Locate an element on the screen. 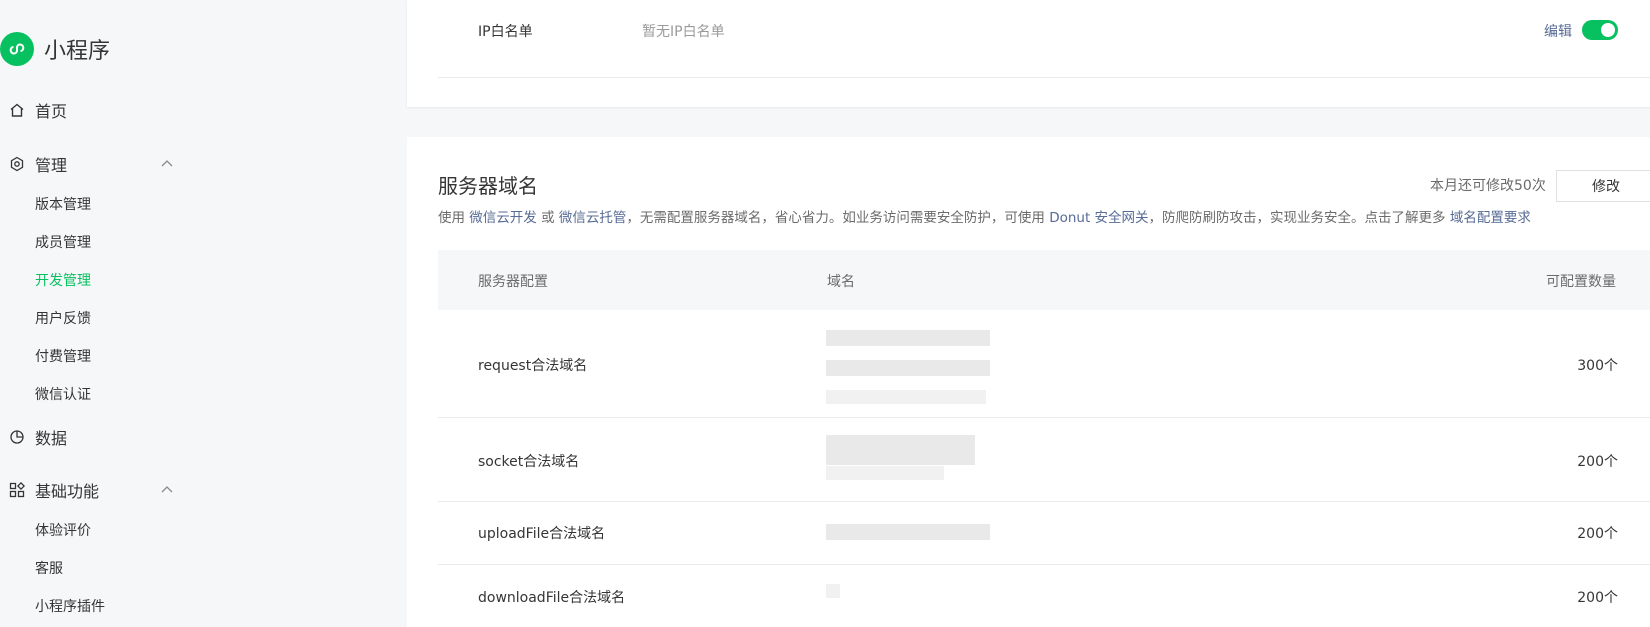  row-name: uploadFile合法域名 is located at coordinates (542, 534).